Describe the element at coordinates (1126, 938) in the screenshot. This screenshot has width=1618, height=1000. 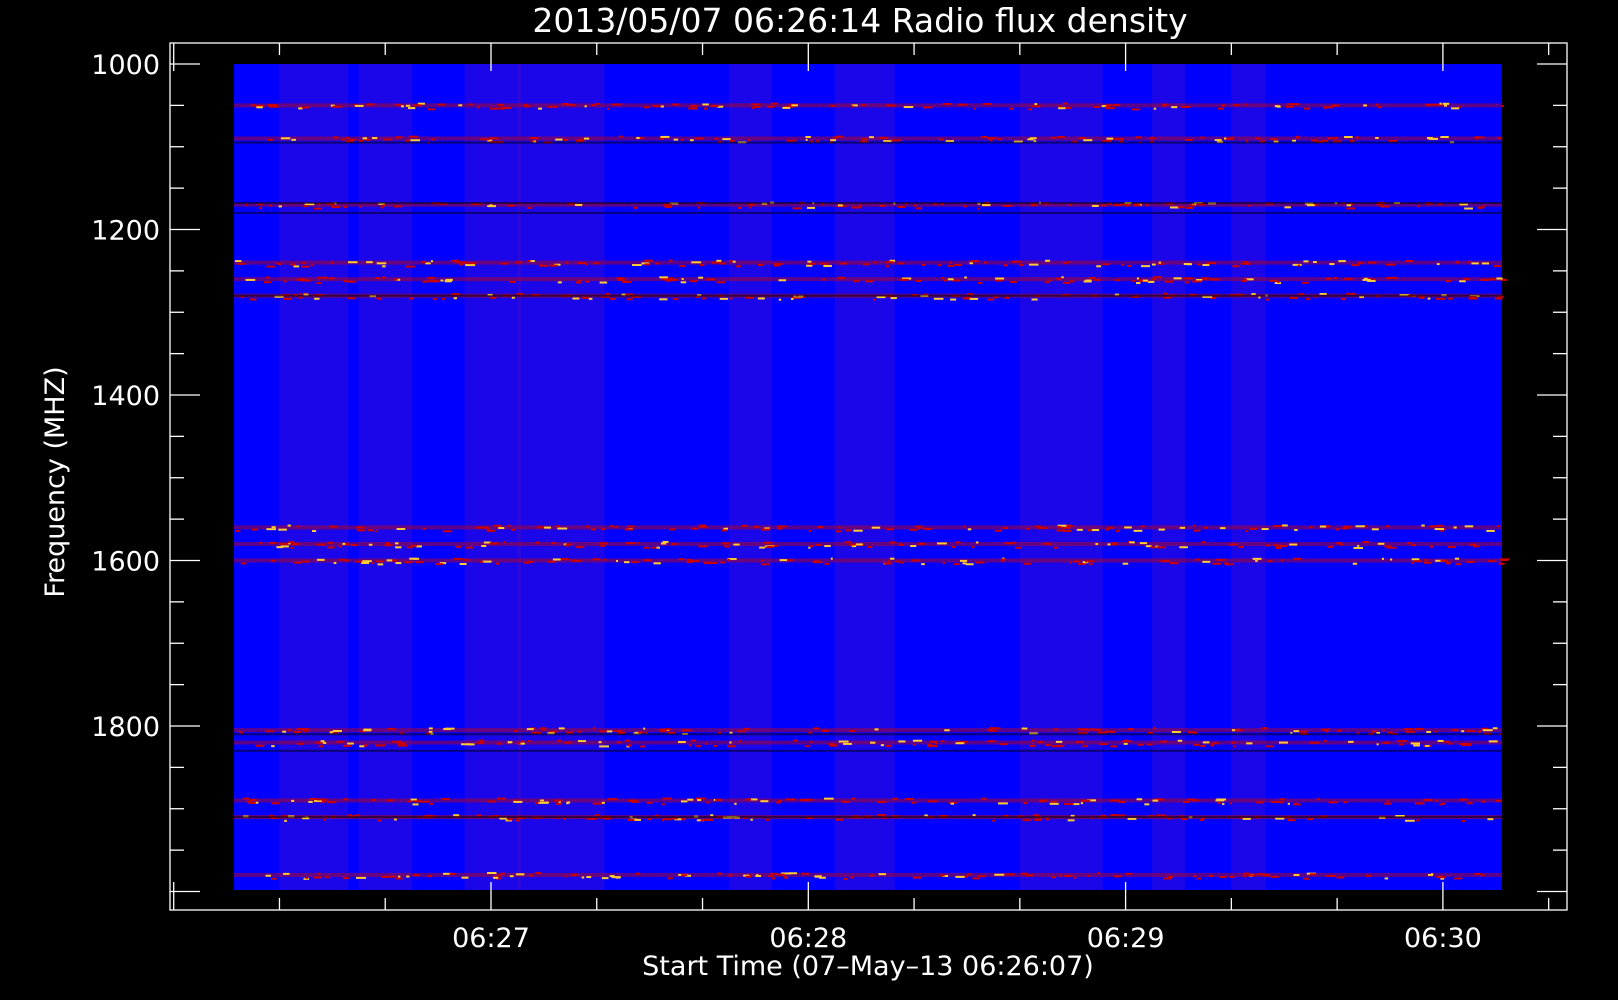
I see `x-tick-label: 06:29` at that location.